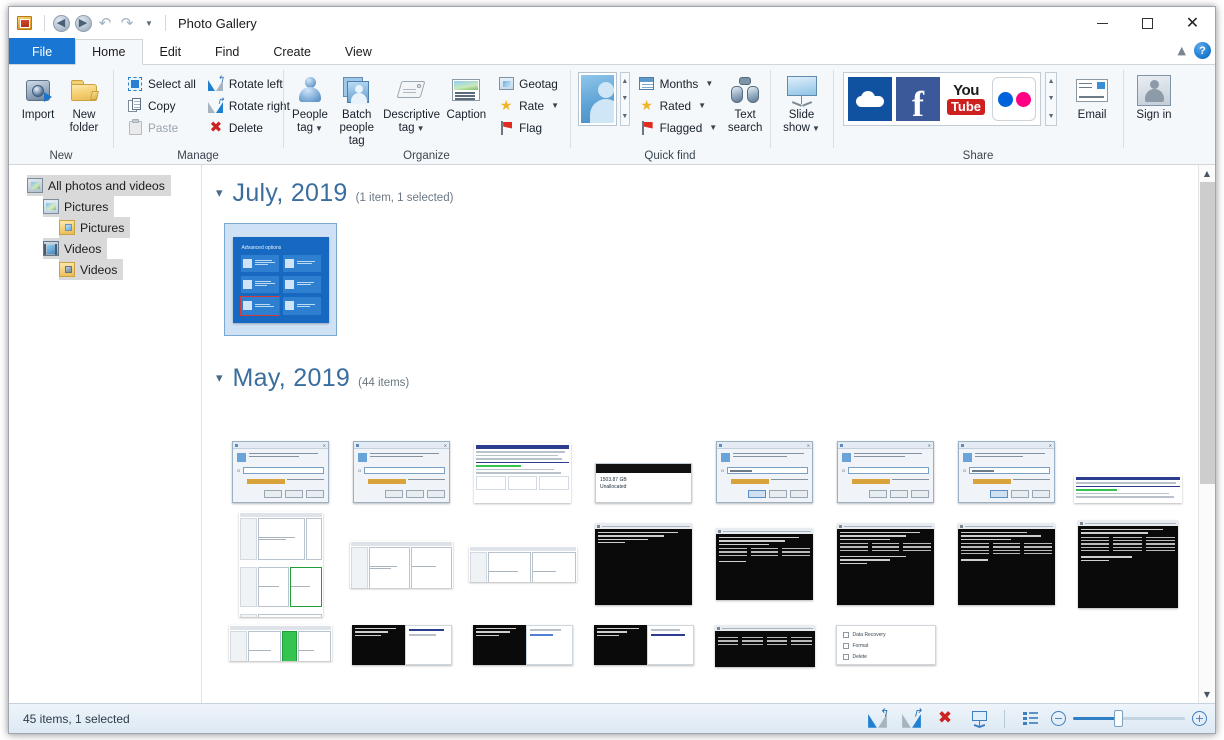  What do you see at coordinates (1030, 719) in the screenshot?
I see `details-view-button` at bounding box center [1030, 719].